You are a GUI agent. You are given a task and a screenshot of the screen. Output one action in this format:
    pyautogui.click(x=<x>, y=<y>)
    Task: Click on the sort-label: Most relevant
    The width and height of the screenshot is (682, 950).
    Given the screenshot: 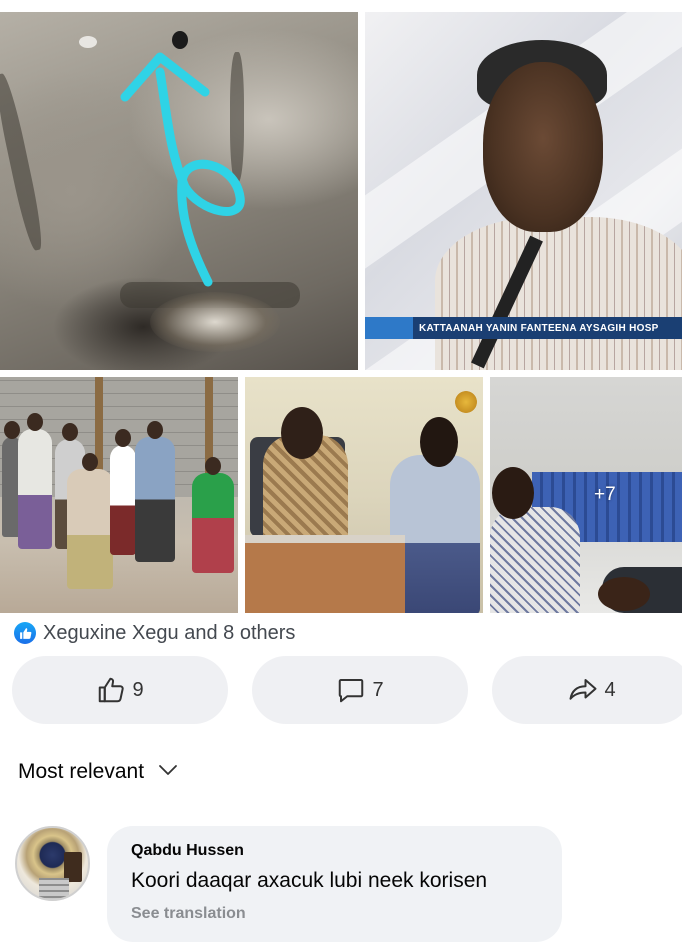 What is the action you would take?
    pyautogui.click(x=81, y=771)
    